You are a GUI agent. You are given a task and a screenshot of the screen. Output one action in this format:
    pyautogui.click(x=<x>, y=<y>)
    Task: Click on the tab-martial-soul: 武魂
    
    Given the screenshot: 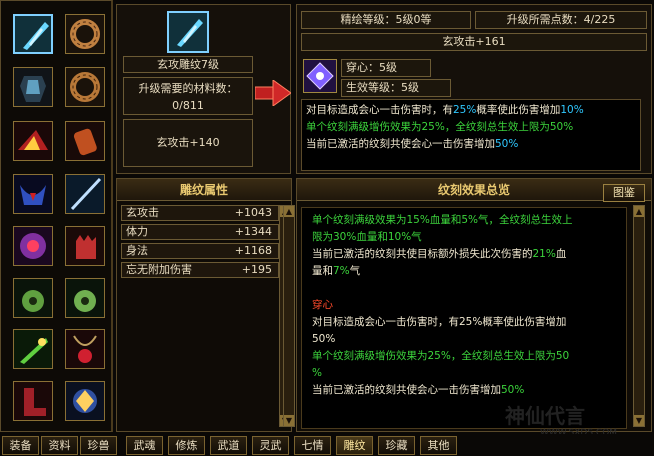 What is the action you would take?
    pyautogui.click(x=144, y=445)
    